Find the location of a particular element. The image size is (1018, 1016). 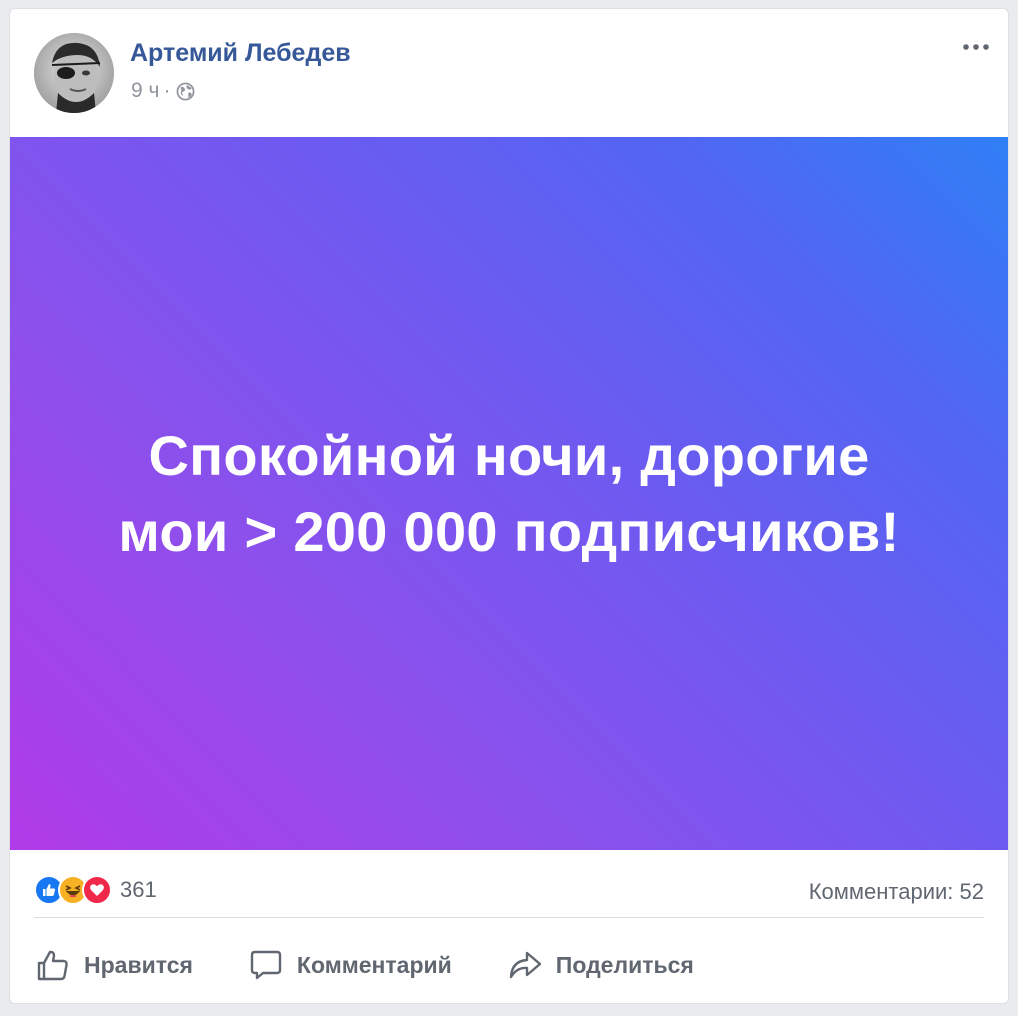

more-options-button is located at coordinates (976, 47).